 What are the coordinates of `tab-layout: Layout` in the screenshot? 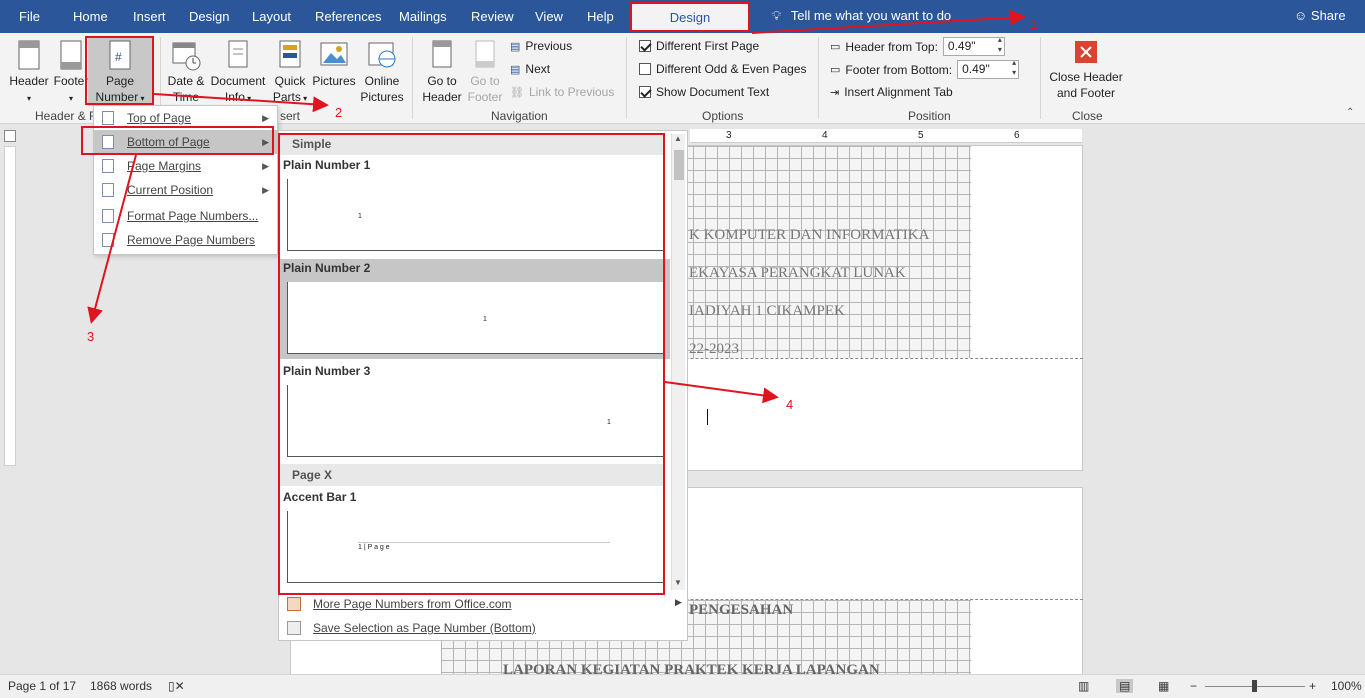 It's located at (271, 16).